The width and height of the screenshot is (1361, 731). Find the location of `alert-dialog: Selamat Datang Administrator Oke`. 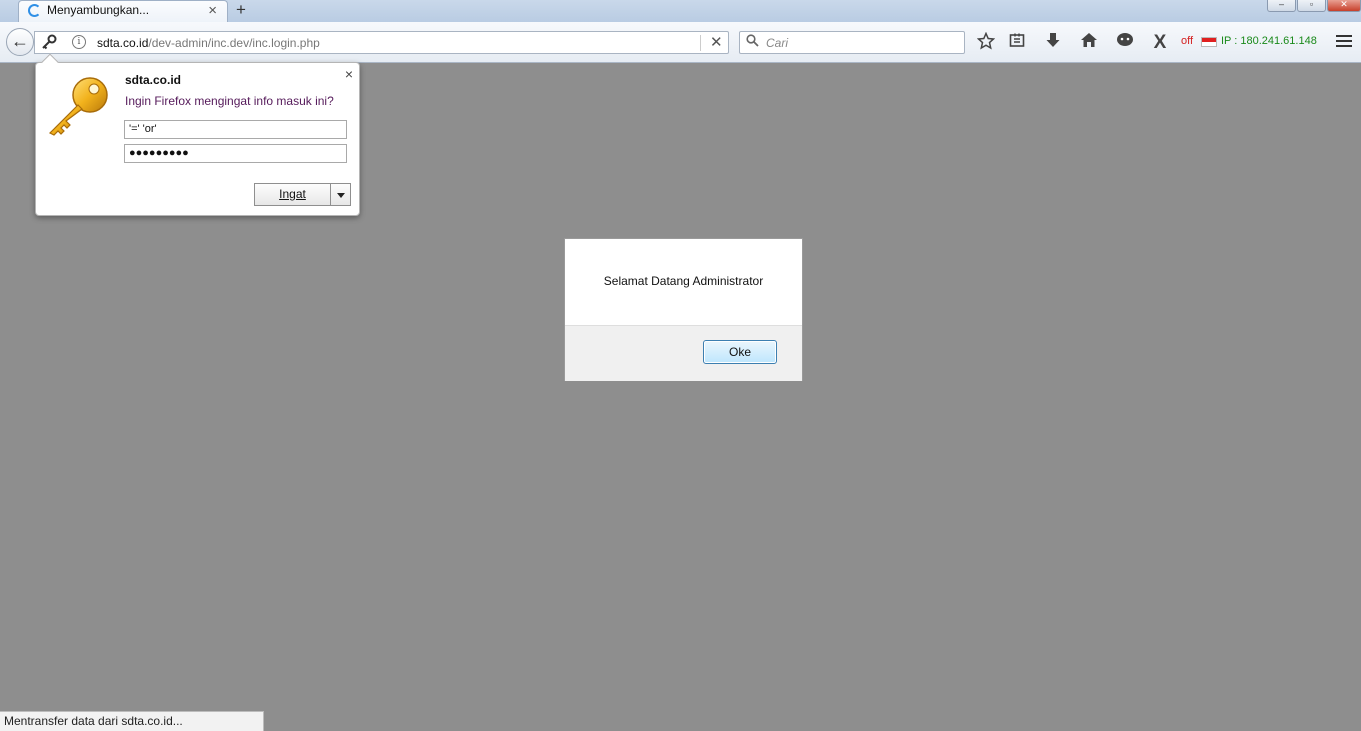

alert-dialog: Selamat Datang Administrator Oke is located at coordinates (683, 309).